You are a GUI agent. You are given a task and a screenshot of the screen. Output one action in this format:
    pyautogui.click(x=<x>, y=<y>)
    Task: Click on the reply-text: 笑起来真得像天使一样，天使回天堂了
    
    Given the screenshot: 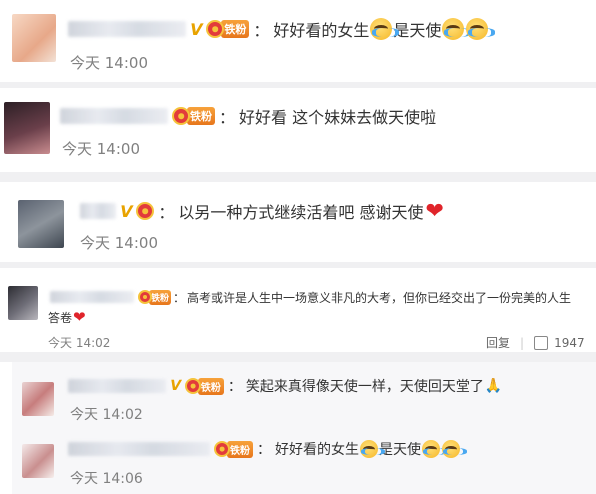 What is the action you would take?
    pyautogui.click(x=364, y=387)
    